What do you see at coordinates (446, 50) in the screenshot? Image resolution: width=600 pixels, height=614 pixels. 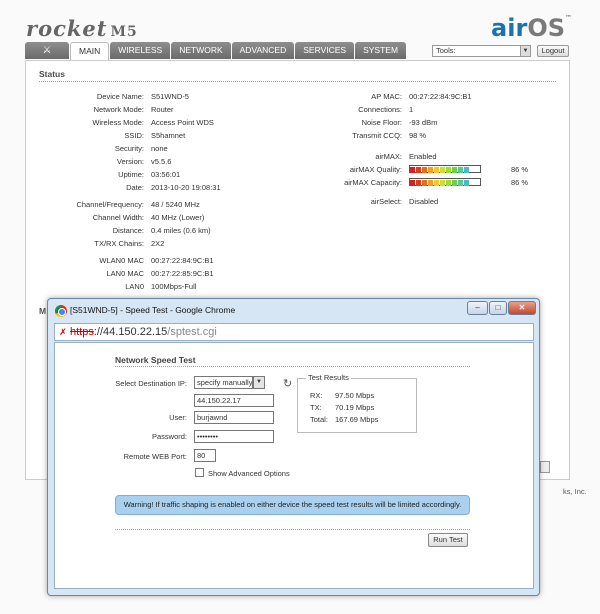 I see `tools-label: Tools:` at bounding box center [446, 50].